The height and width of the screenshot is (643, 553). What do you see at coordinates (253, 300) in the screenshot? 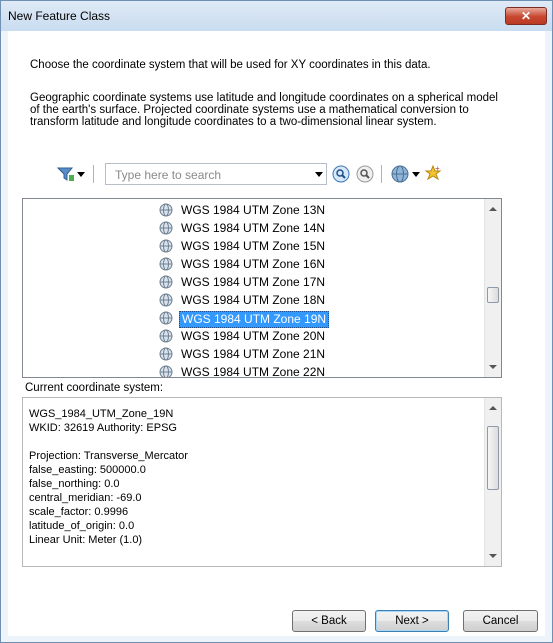
I see `list-item-label: WGS 1984 UTM Zone 18N` at bounding box center [253, 300].